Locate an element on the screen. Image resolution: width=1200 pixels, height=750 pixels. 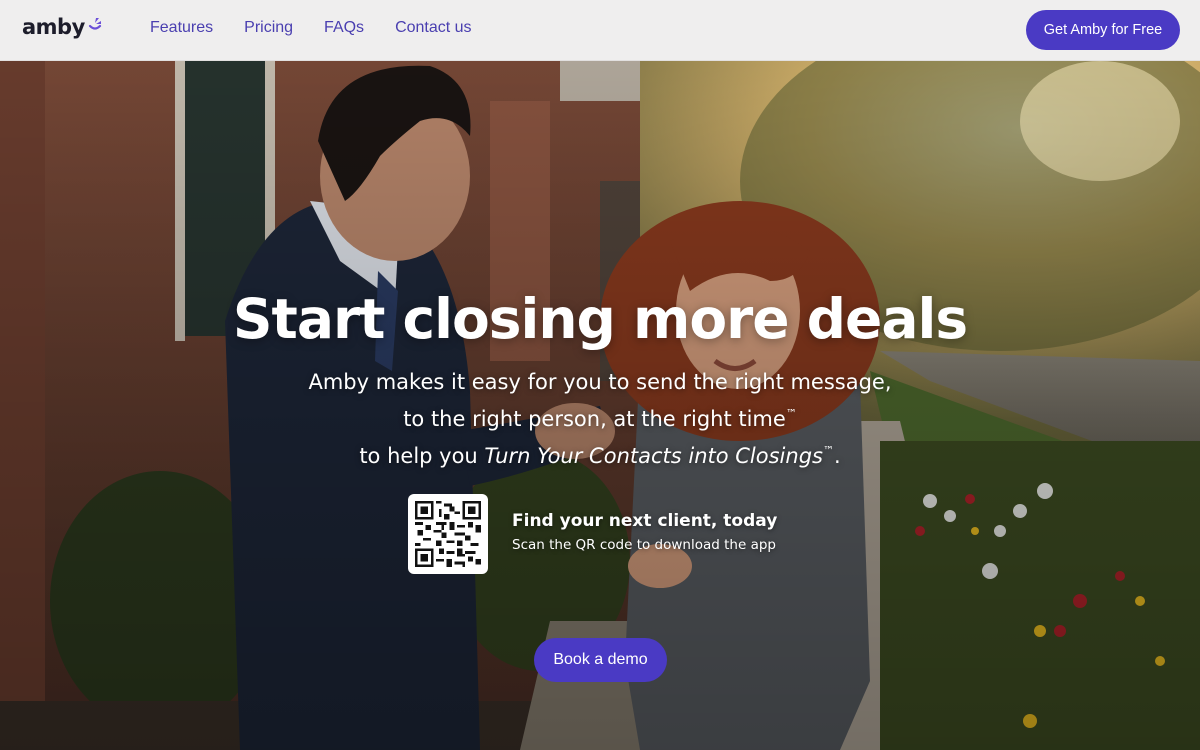
hero-headline: Start closing more deals is located at coordinates (600, 319).